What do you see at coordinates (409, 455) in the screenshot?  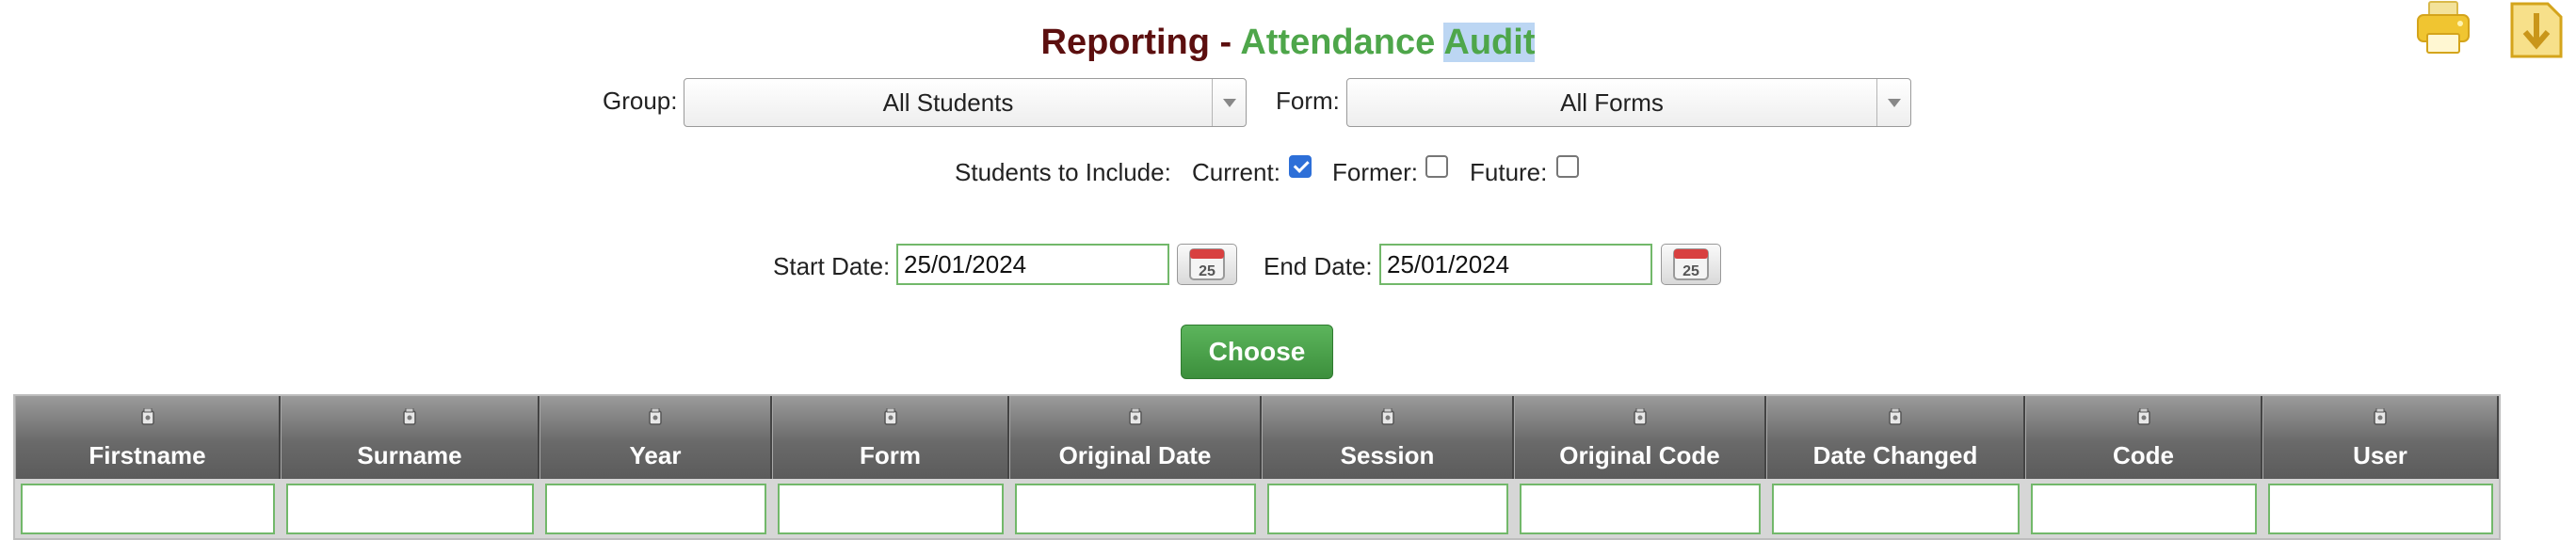 I see `column-header-label: Surname` at bounding box center [409, 455].